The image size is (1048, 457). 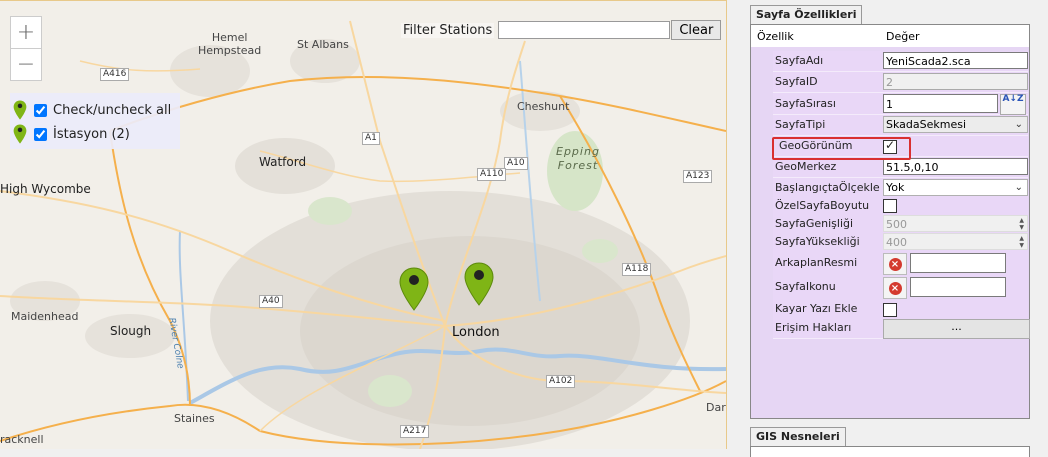 I want to click on prop-name: SayfaYüksekliği, so click(x=817, y=241).